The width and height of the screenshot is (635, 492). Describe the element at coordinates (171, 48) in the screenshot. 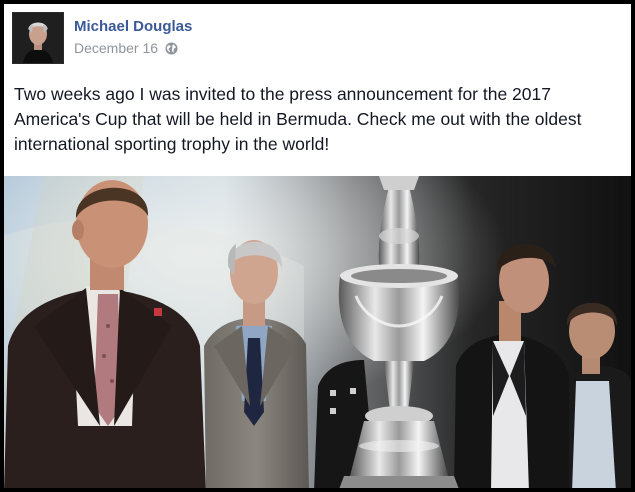

I see `globe-icon` at that location.